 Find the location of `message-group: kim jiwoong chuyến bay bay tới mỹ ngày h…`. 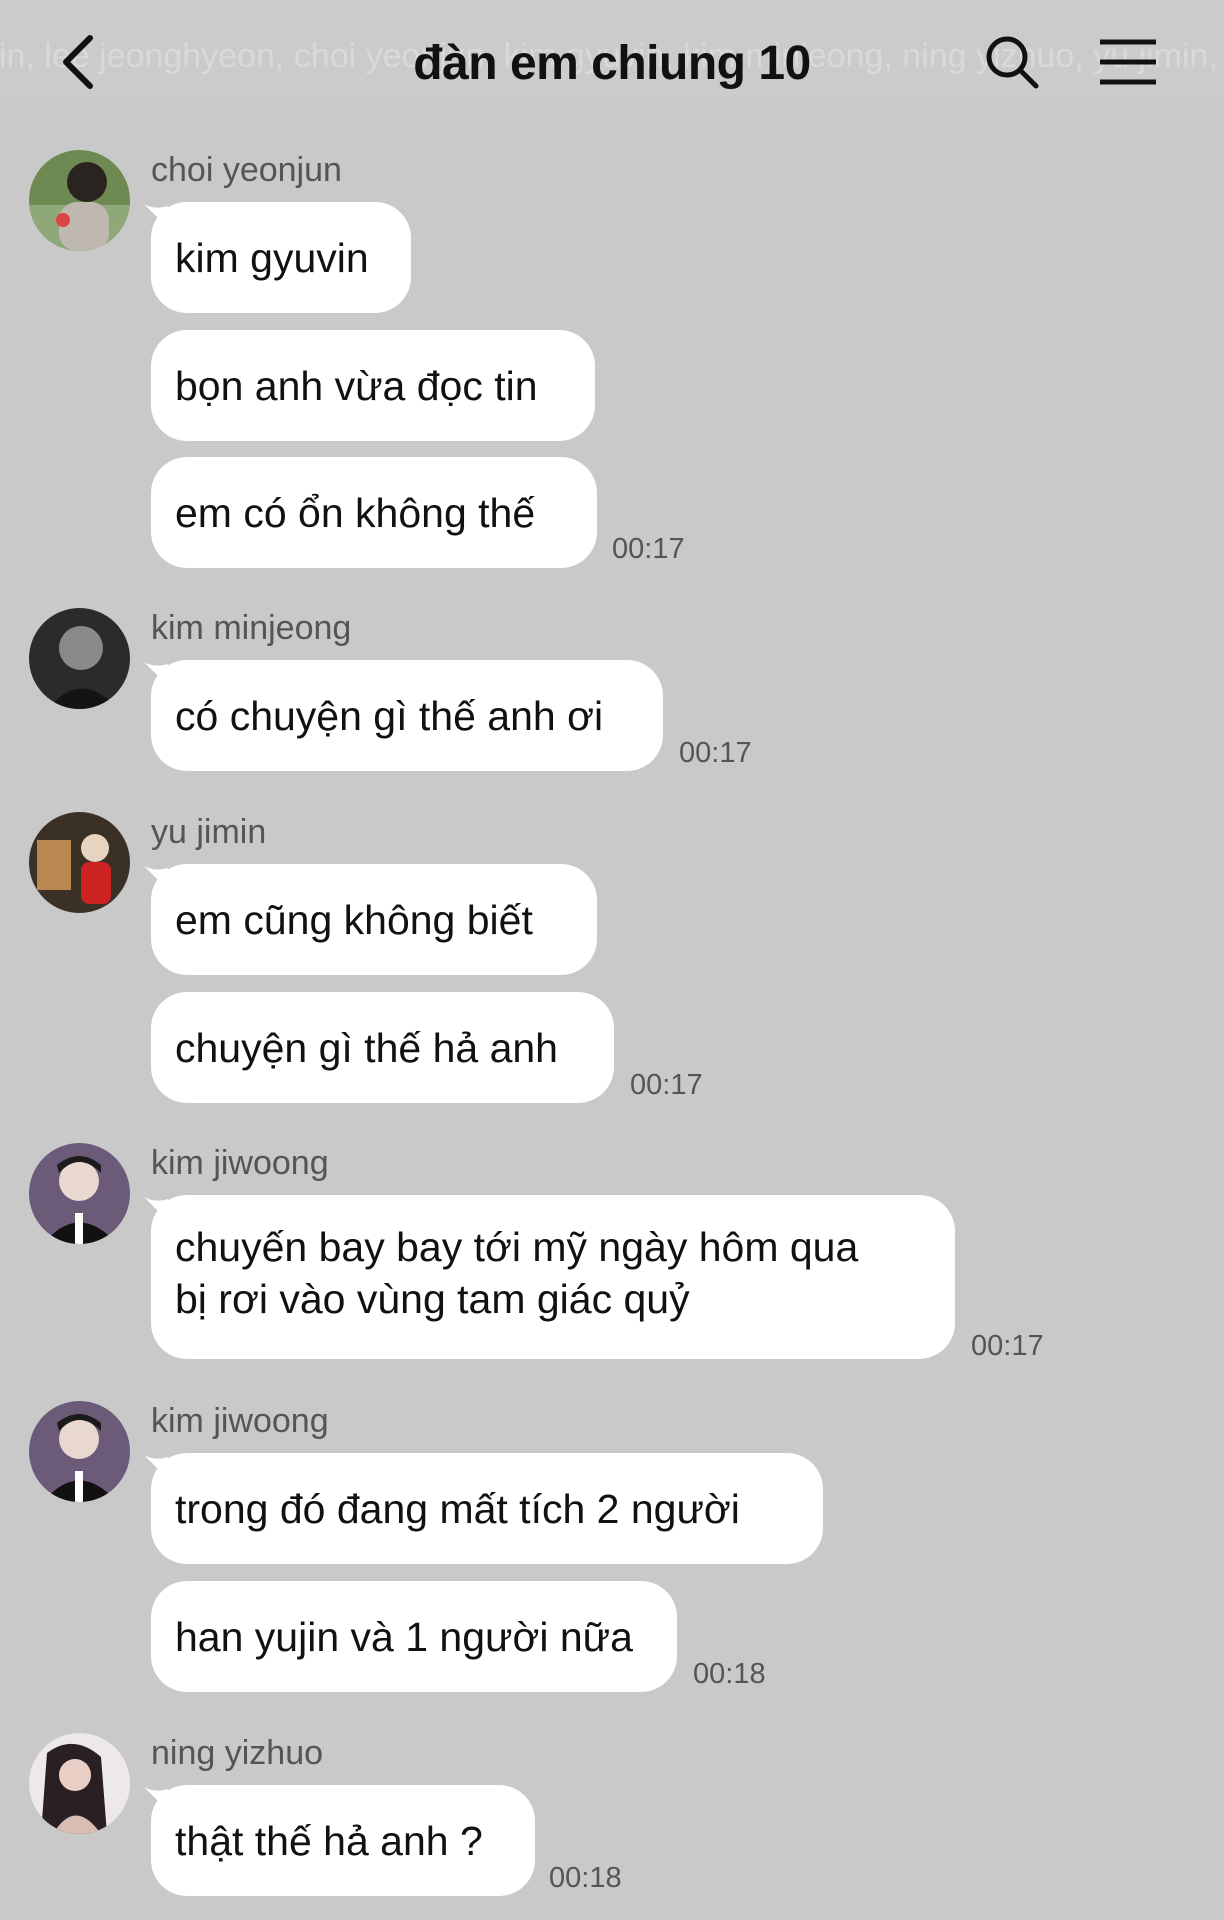

message-group: kim jiwoong chuyến bay bay tới mỹ ngày h… is located at coordinates (612, 1268).